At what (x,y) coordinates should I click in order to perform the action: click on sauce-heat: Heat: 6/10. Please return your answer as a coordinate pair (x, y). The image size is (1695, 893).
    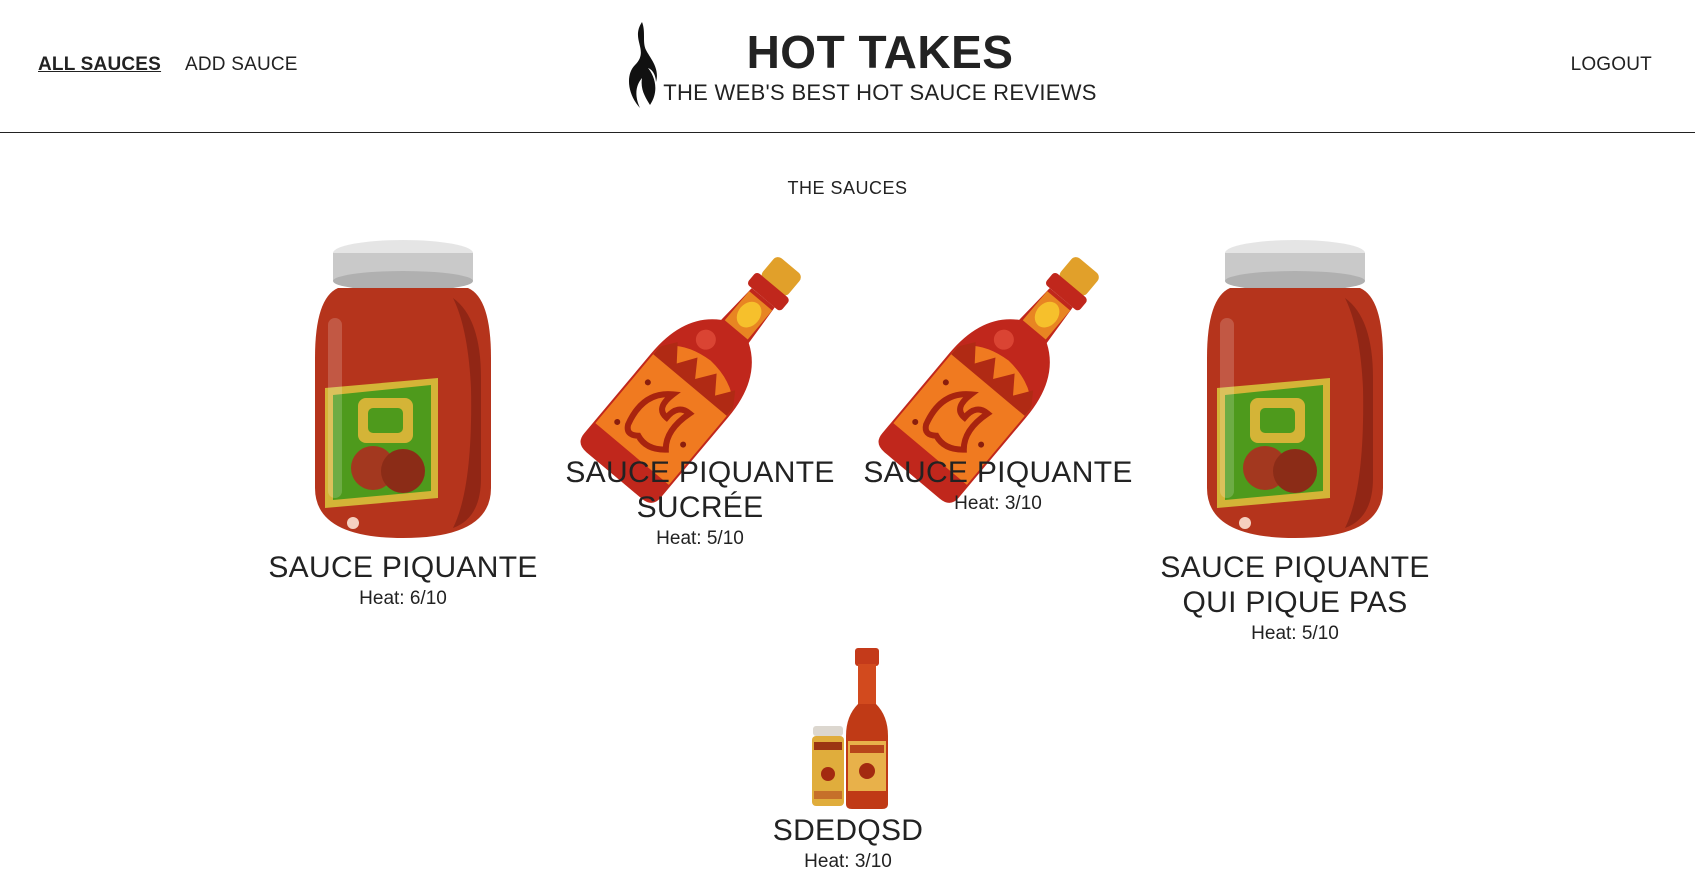
    Looking at the image, I should click on (403, 598).